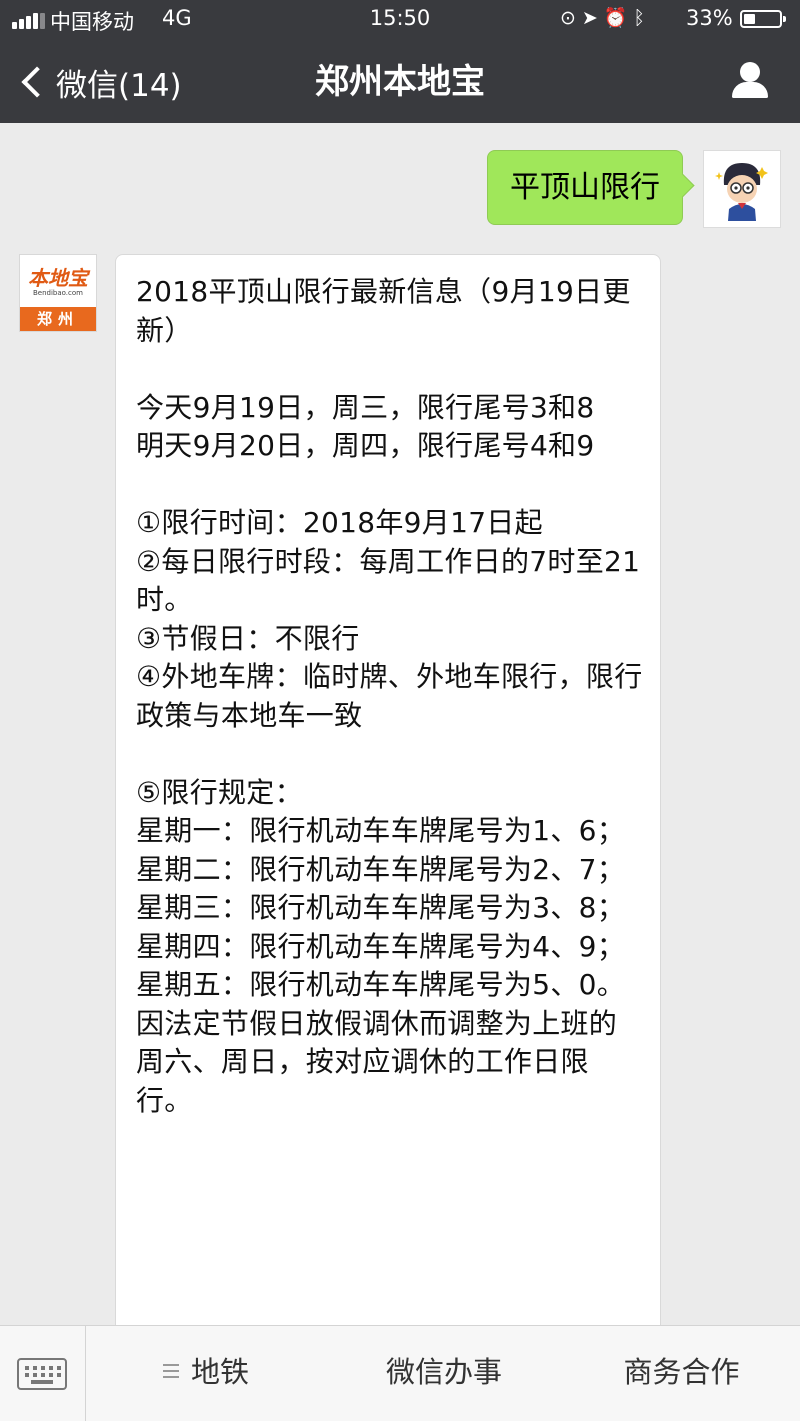 This screenshot has width=800, height=1421. I want to click on menu-item-subway: 地铁, so click(206, 1373).